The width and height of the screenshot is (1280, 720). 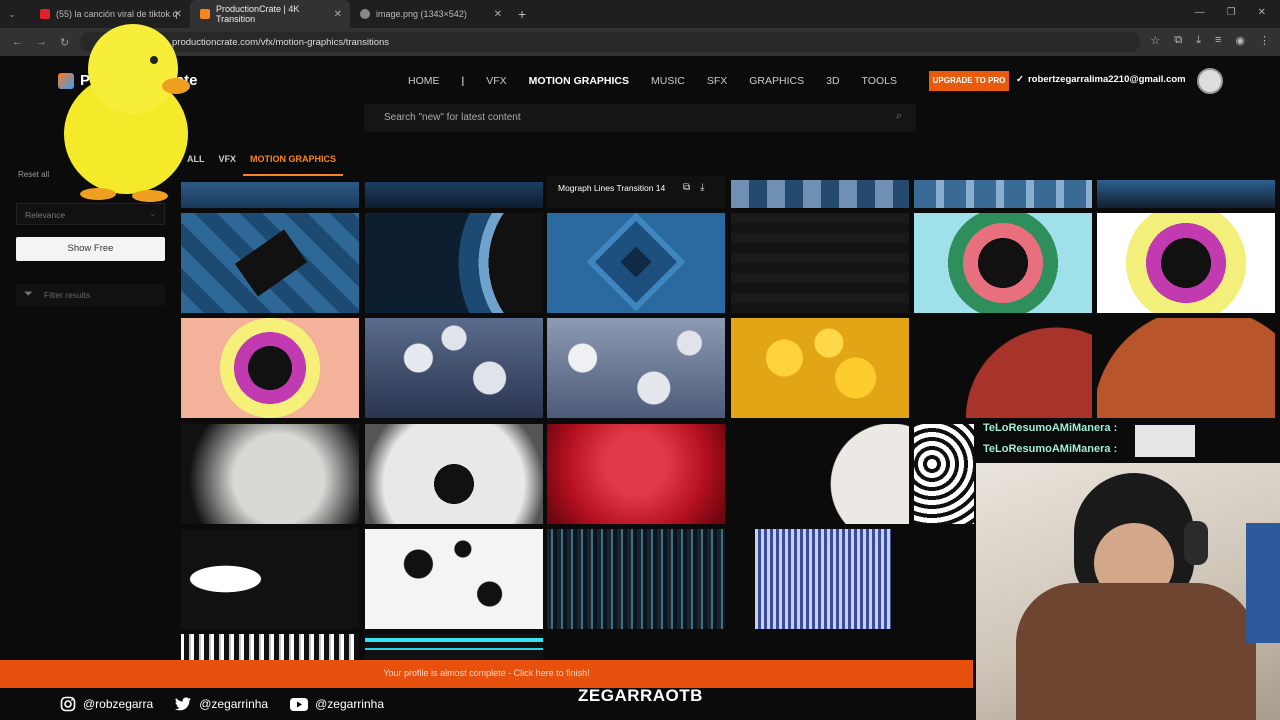 I want to click on filter-placeholder: Filter results, so click(x=67, y=295).